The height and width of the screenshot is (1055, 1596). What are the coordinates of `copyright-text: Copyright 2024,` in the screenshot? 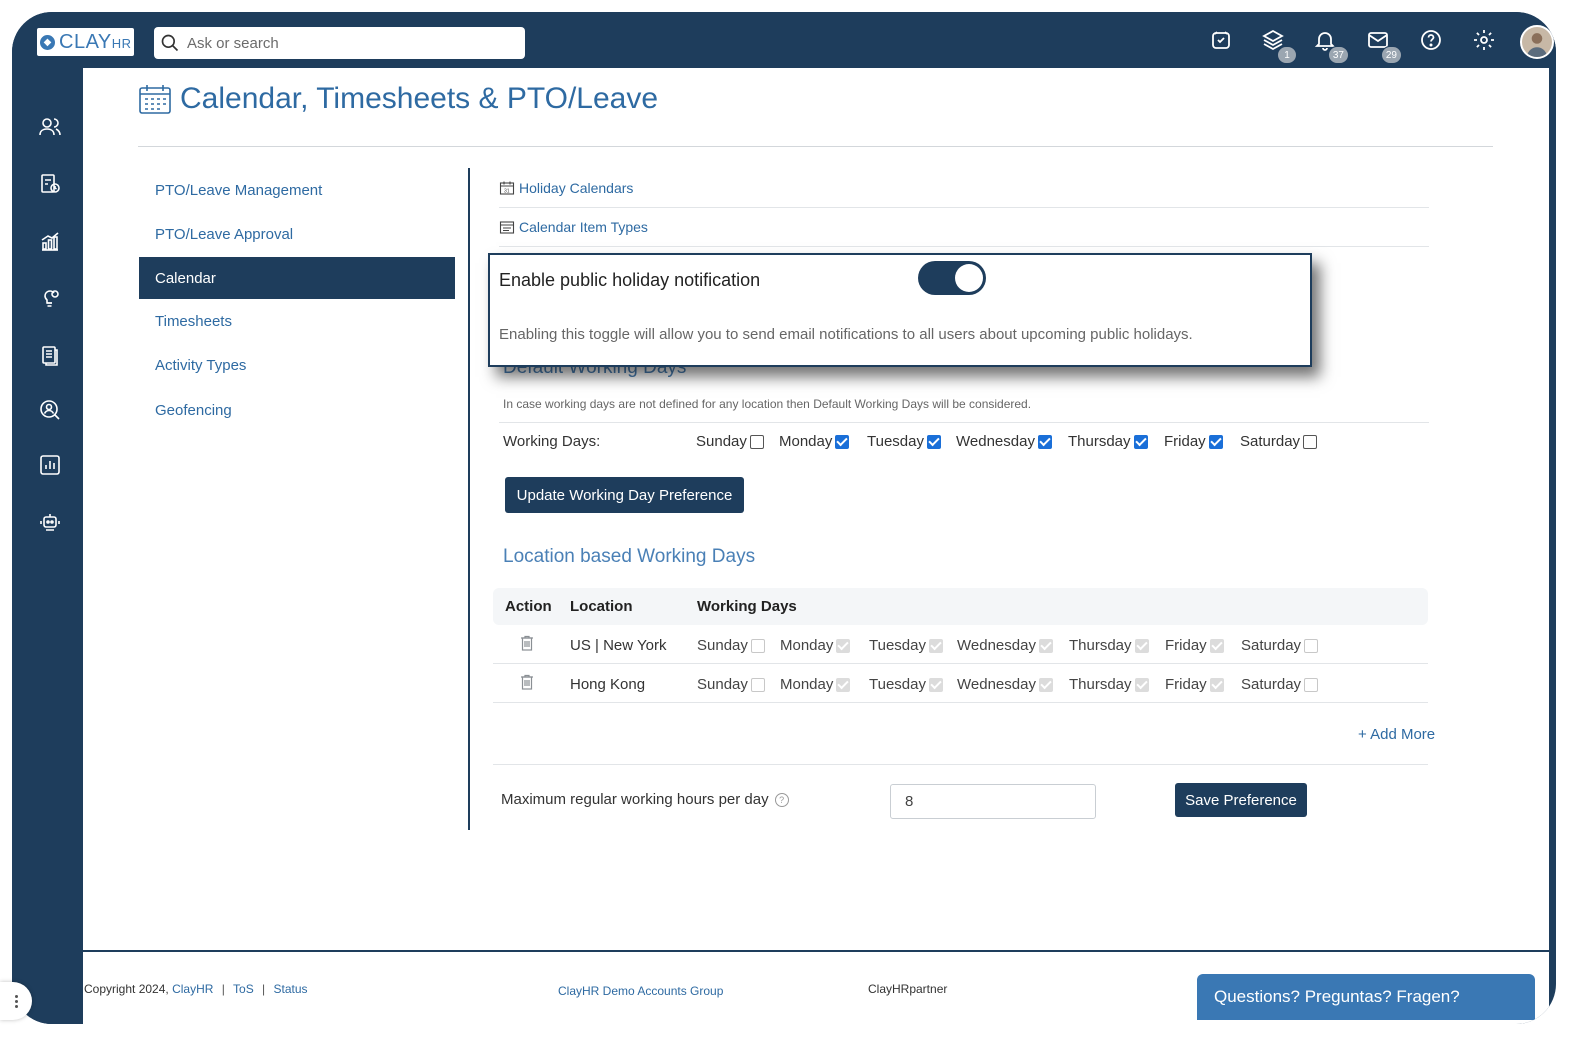 It's located at (126, 989).